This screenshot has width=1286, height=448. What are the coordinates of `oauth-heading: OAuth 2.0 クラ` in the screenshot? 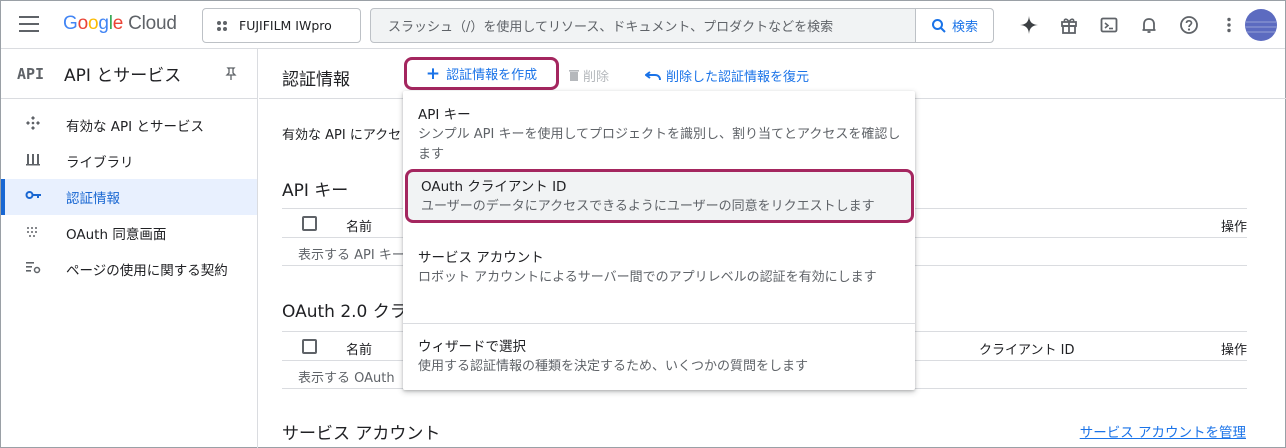 It's located at (344, 312).